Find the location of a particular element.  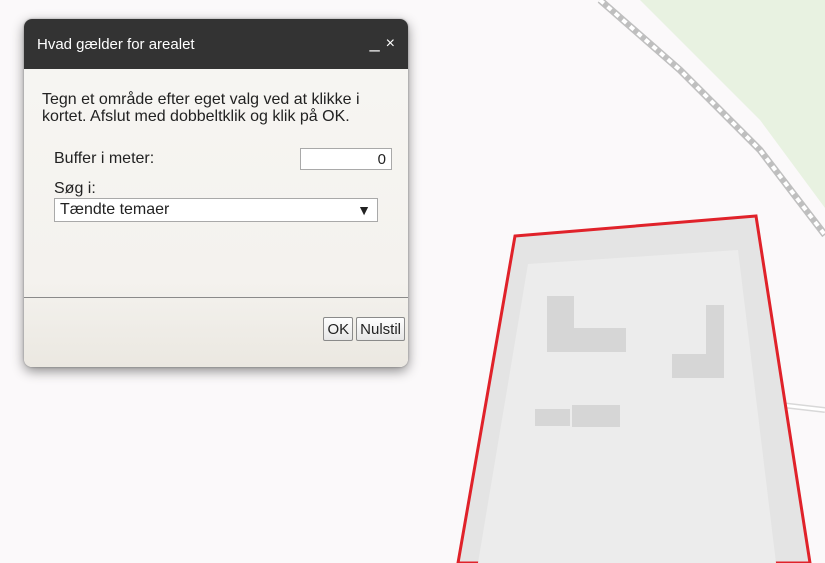

search-in-select: Tændte temaer ▼ is located at coordinates (216, 210).